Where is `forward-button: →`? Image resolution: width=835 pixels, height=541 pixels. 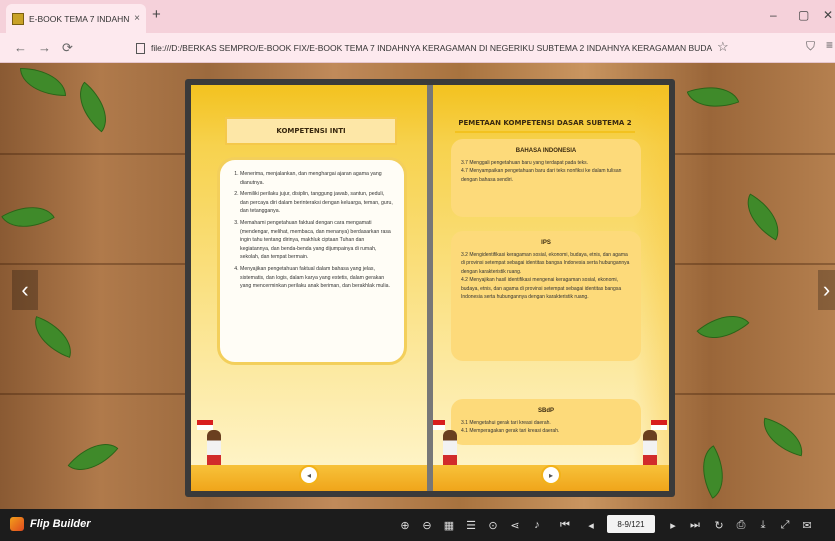
forward-button: → is located at coordinates (44, 47).